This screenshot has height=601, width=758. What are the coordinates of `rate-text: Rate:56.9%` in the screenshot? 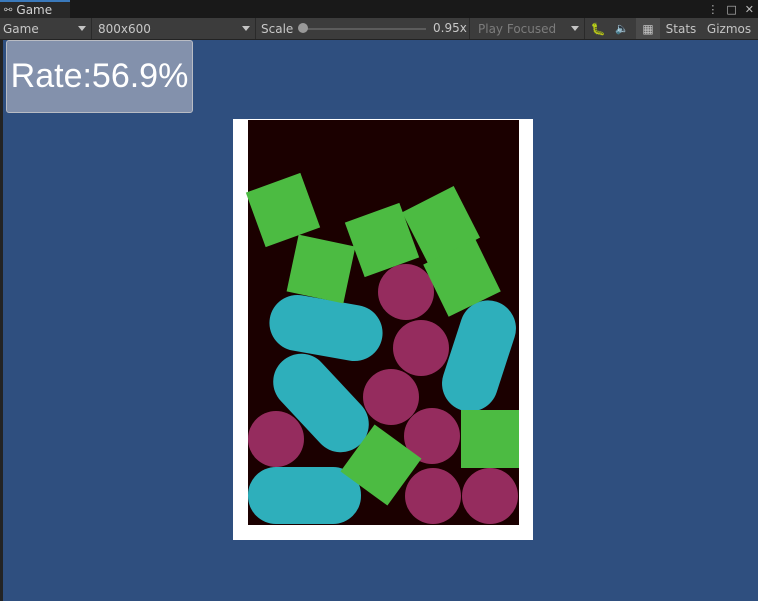 It's located at (99, 76).